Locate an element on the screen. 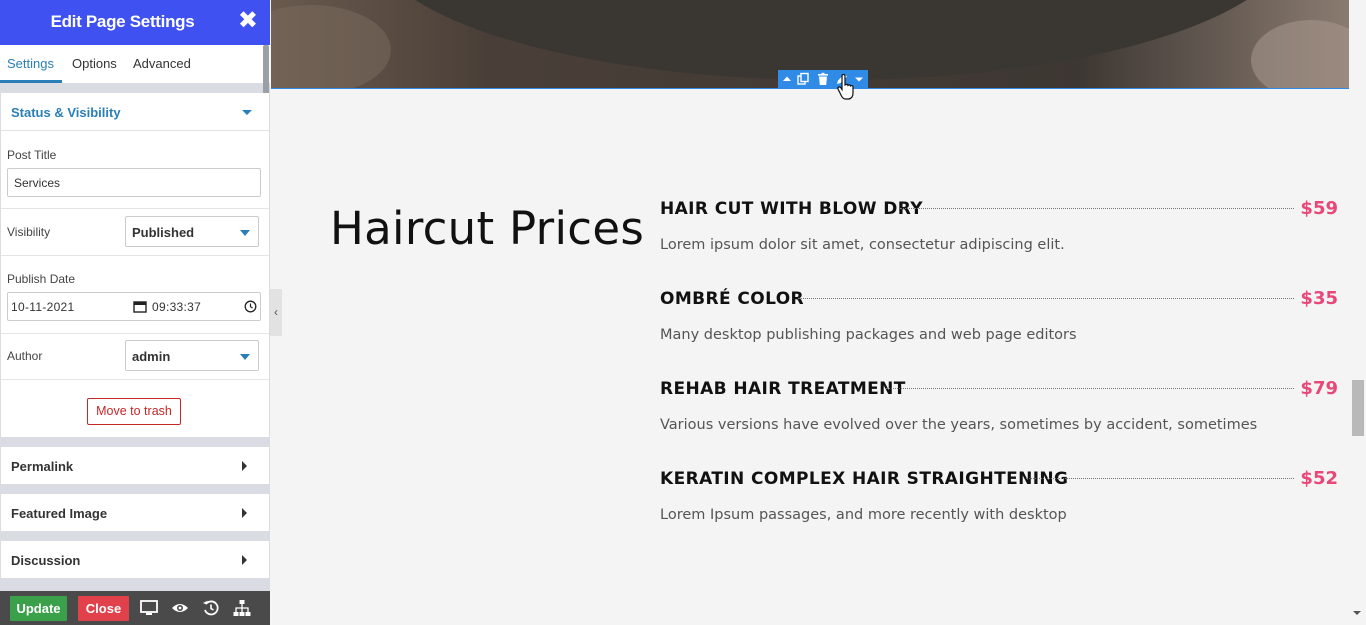 This screenshot has width=1366, height=625. settings-tabs: Settings Options Advanced is located at coordinates (135, 64).